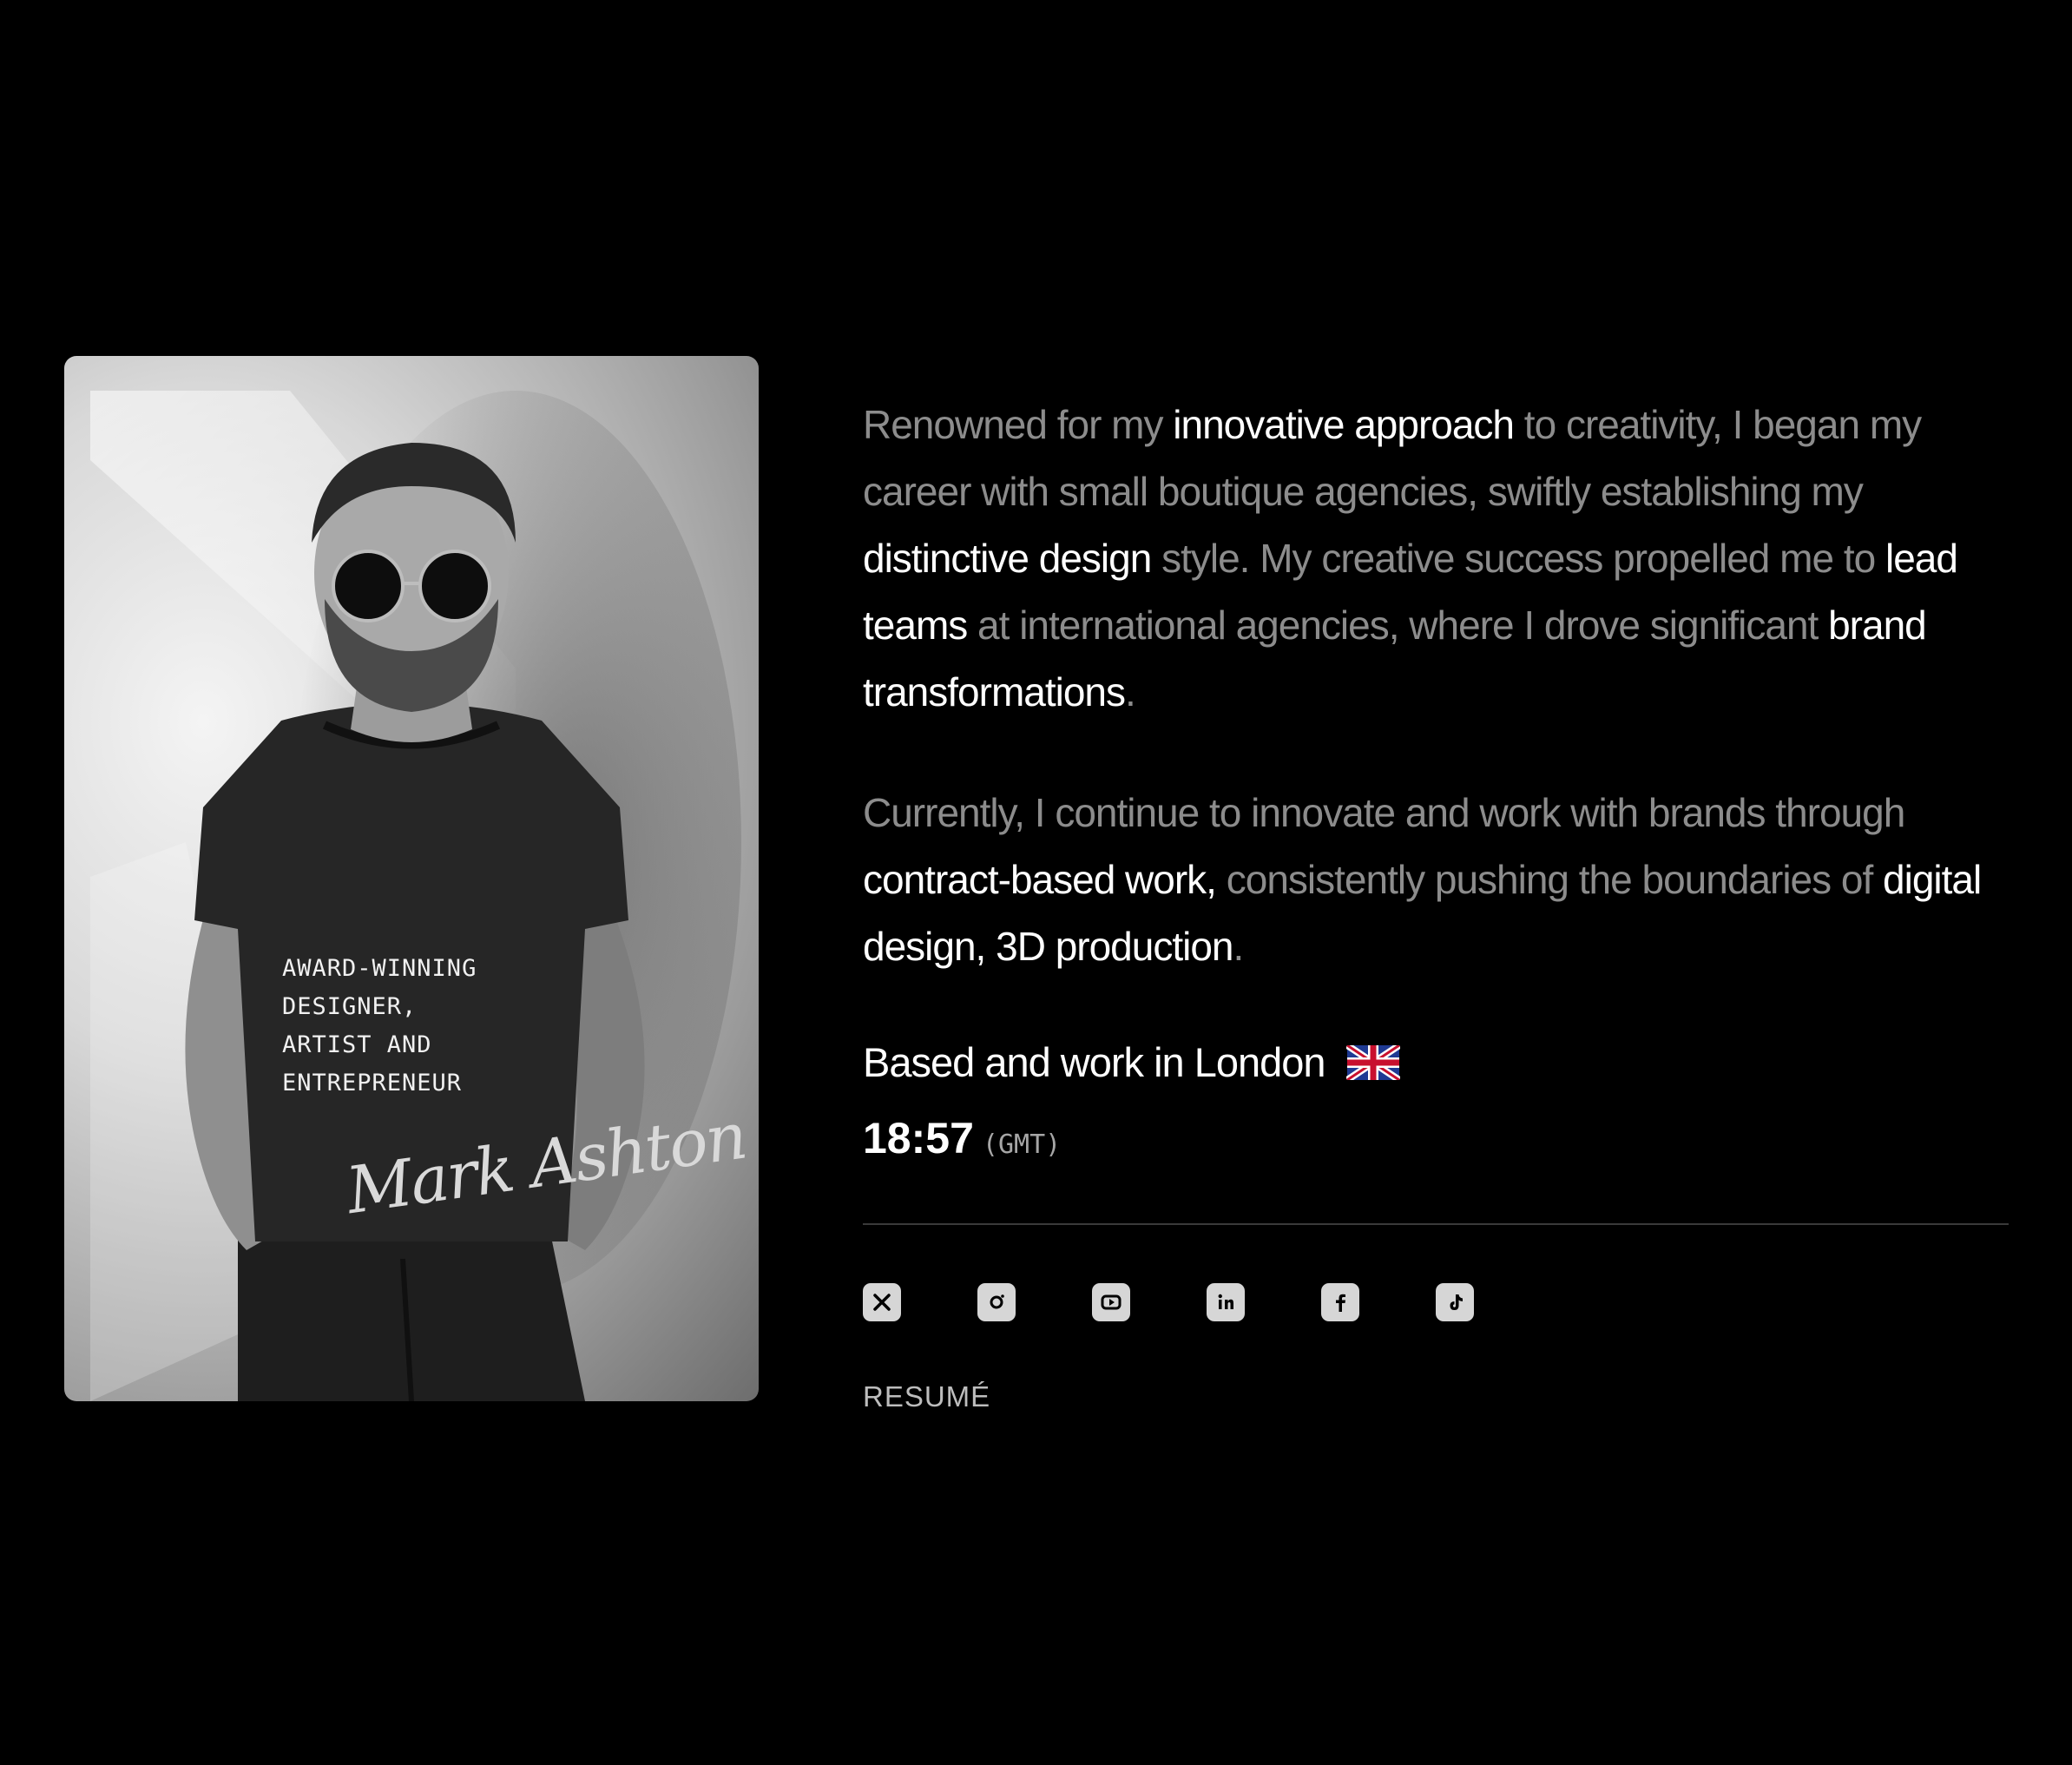 The height and width of the screenshot is (1765, 2072). What do you see at coordinates (1040, 879) in the screenshot?
I see `bio-highlight: contract-based work,` at bounding box center [1040, 879].